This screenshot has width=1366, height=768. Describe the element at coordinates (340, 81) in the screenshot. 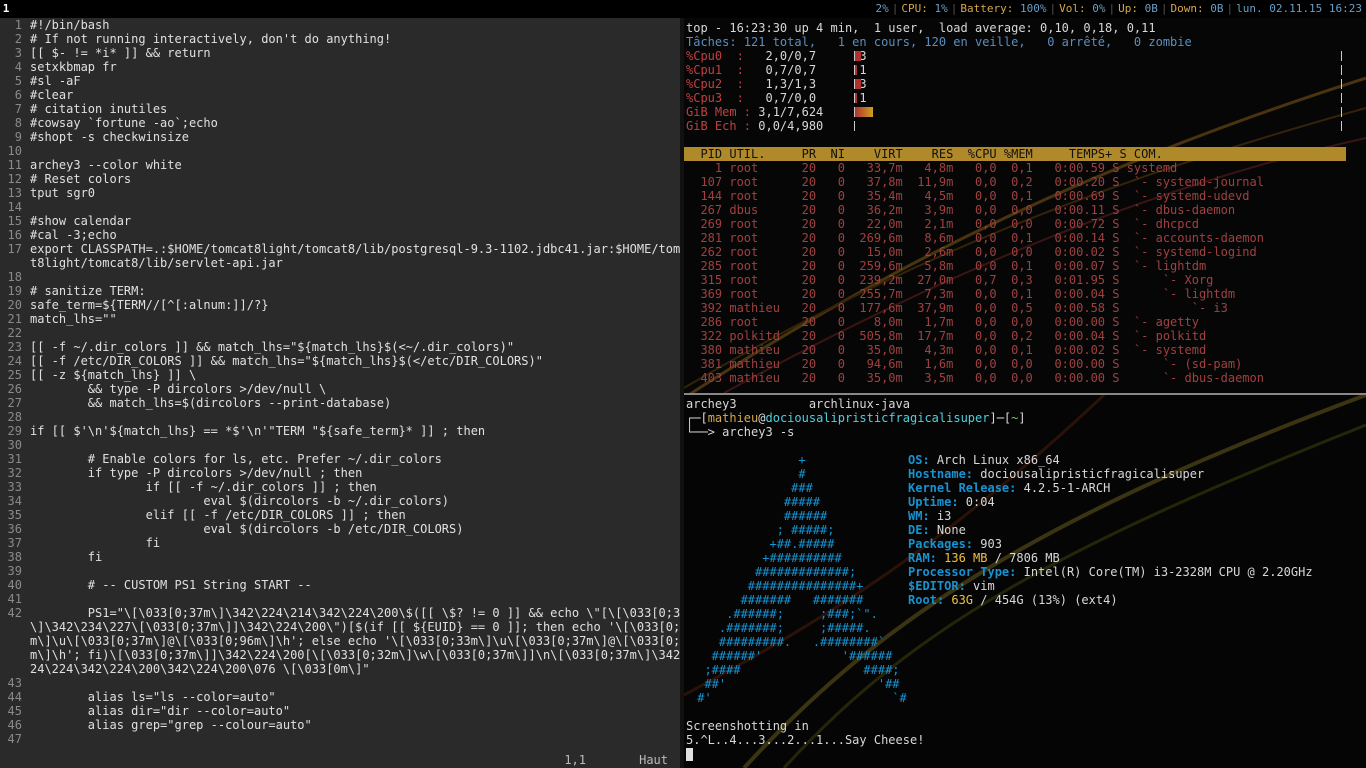

I see `vim-line: 5 #sl -aF` at that location.